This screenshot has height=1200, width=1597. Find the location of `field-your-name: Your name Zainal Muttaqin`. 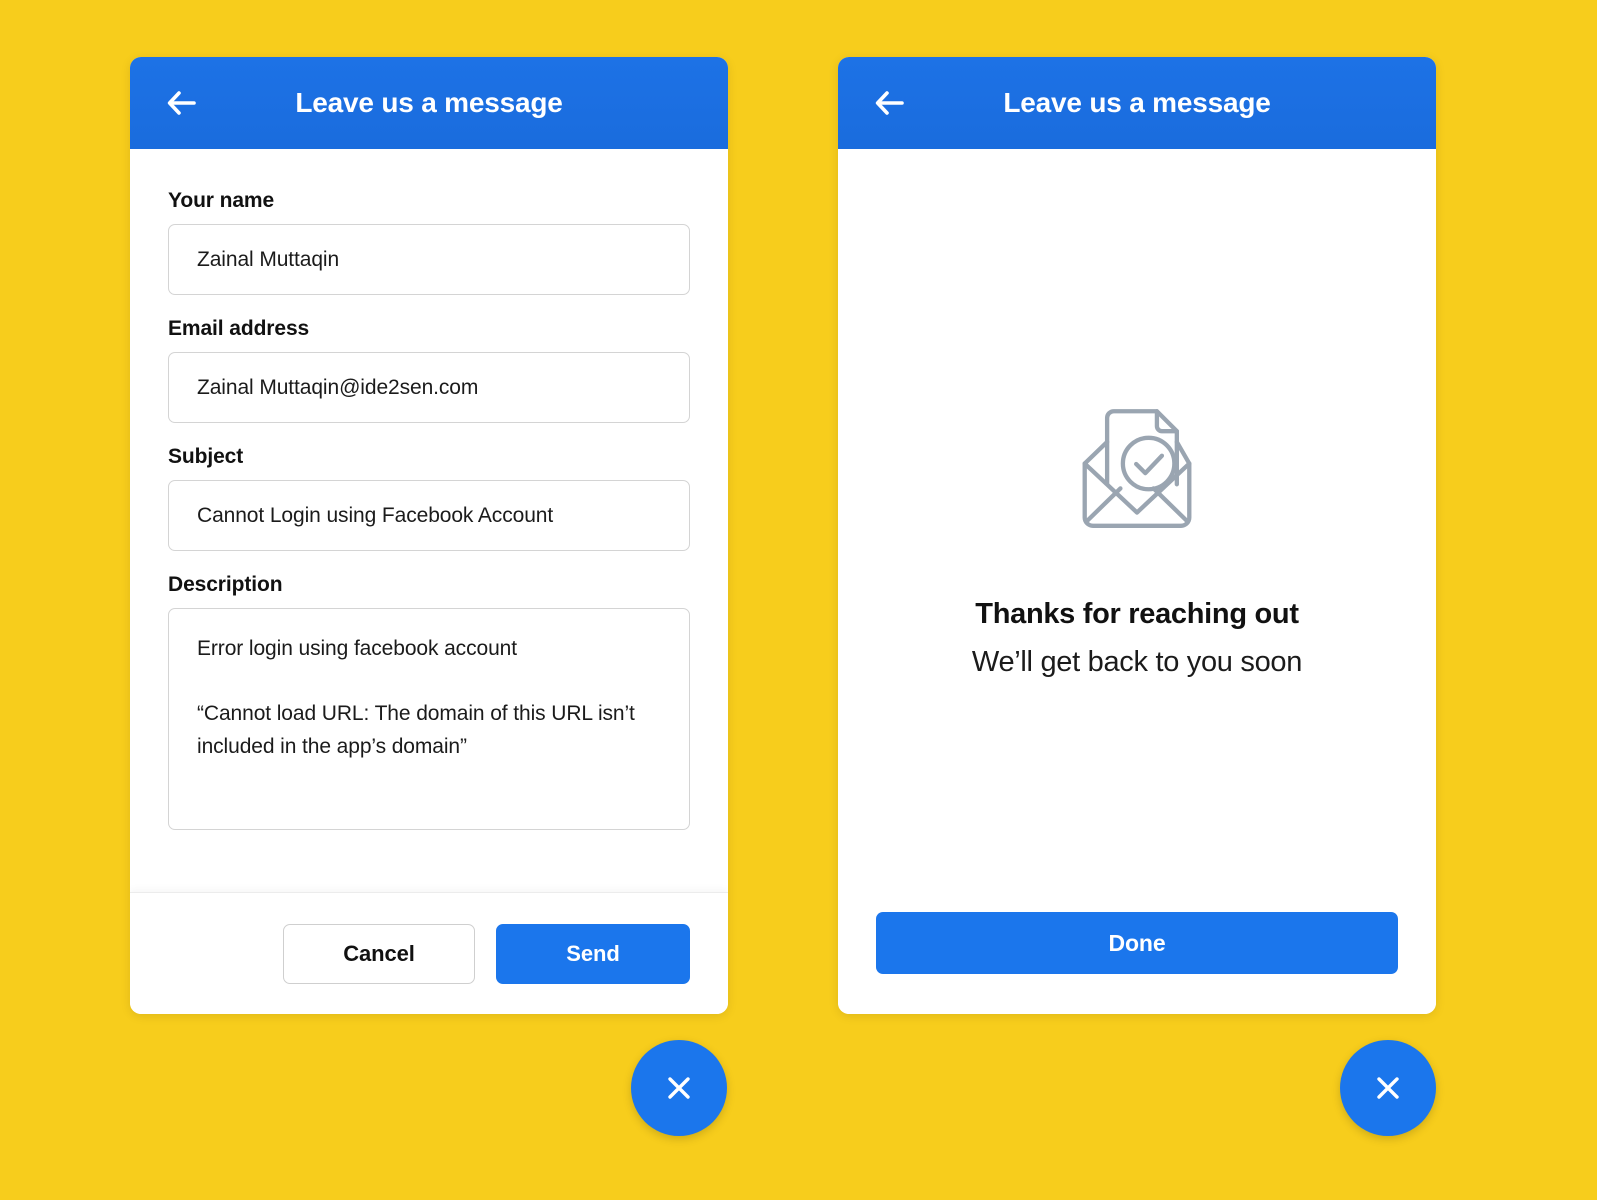

field-your-name: Your name Zainal Muttaqin is located at coordinates (429, 242).